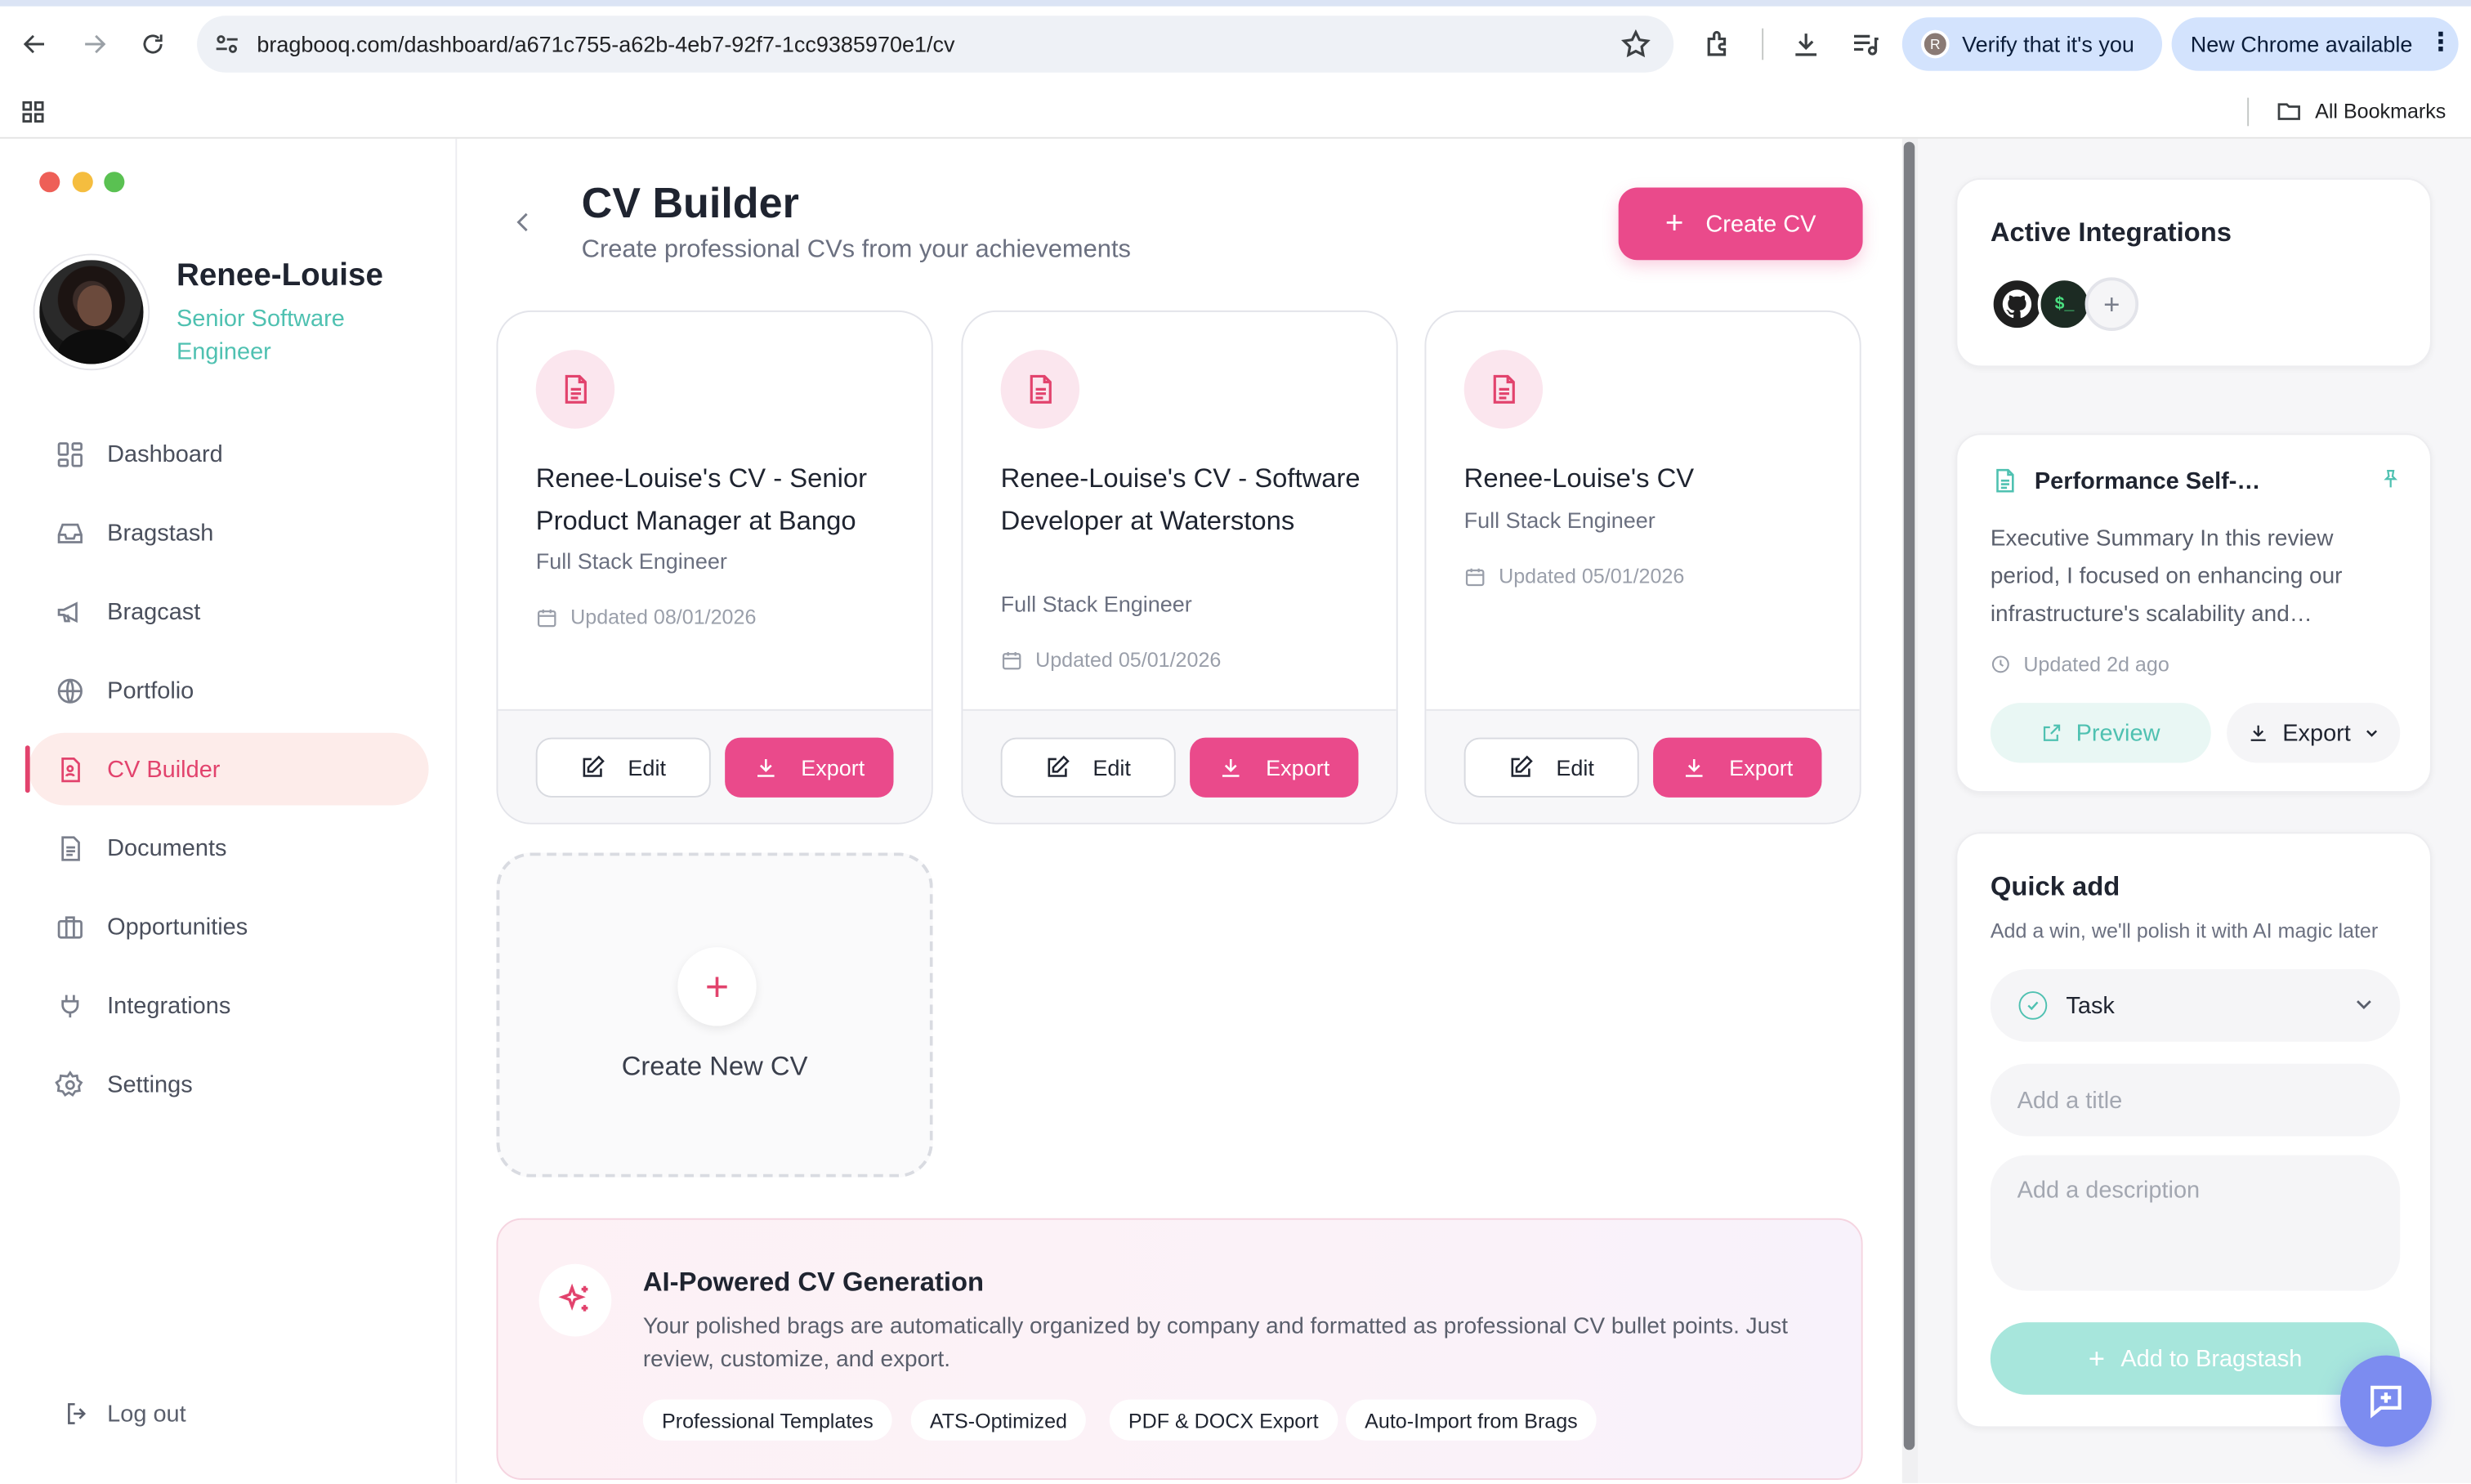 This screenshot has width=2471, height=1484. Describe the element at coordinates (1909, 795) in the screenshot. I see `main-scrollbar-thumb` at that location.